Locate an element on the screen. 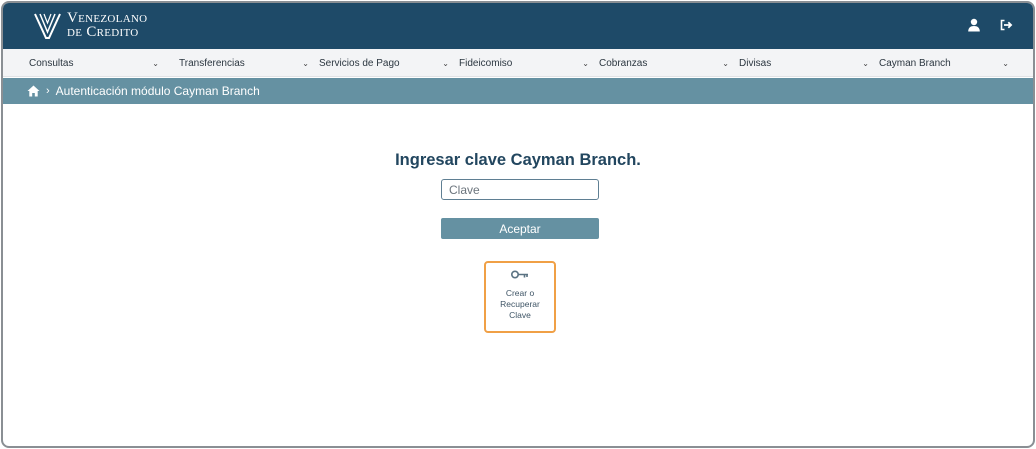  brand-logo: Venezolano de Credito is located at coordinates (90, 26).